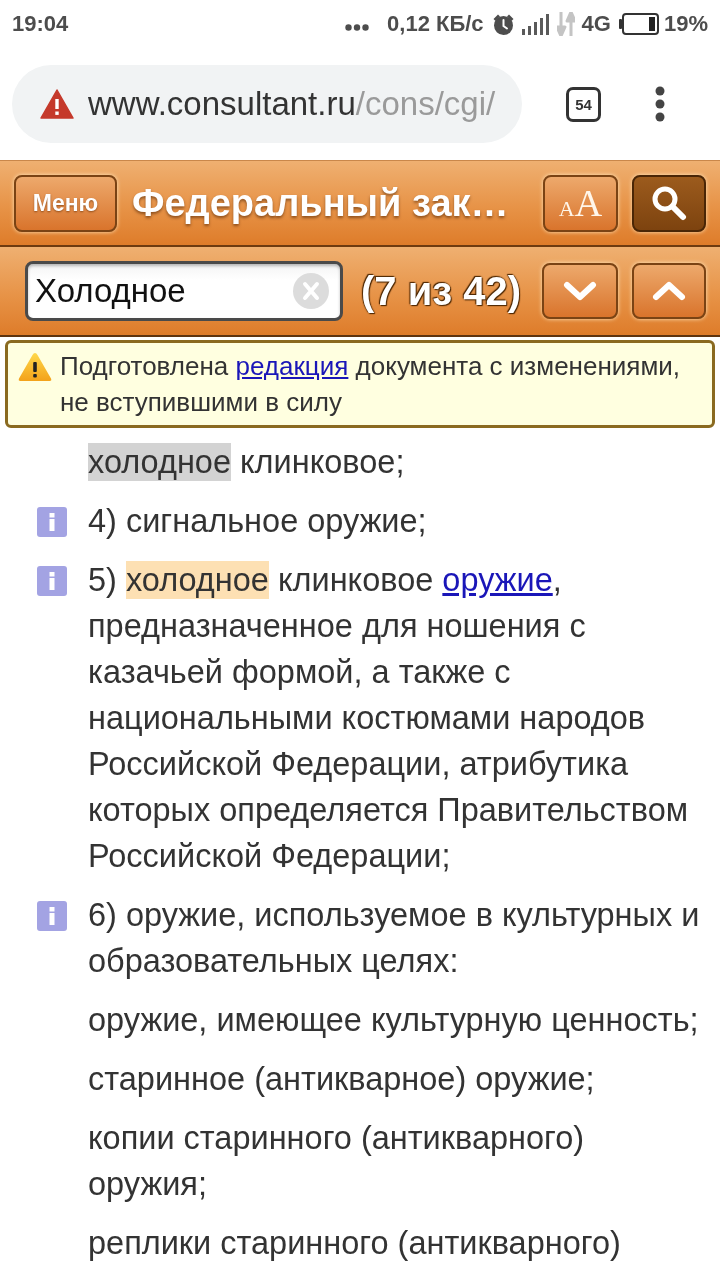 The height and width of the screenshot is (1280, 720). Describe the element at coordinates (342, 1079) in the screenshot. I see `paragraph-text: старинное (антикварное) оружие;` at that location.